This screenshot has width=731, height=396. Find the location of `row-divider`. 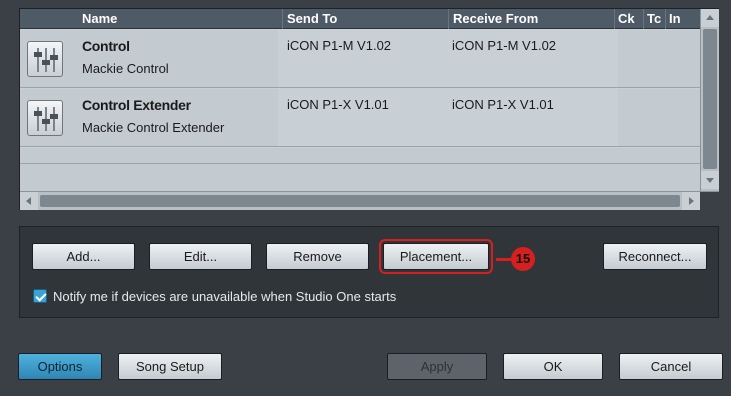

row-divider is located at coordinates (360, 163).